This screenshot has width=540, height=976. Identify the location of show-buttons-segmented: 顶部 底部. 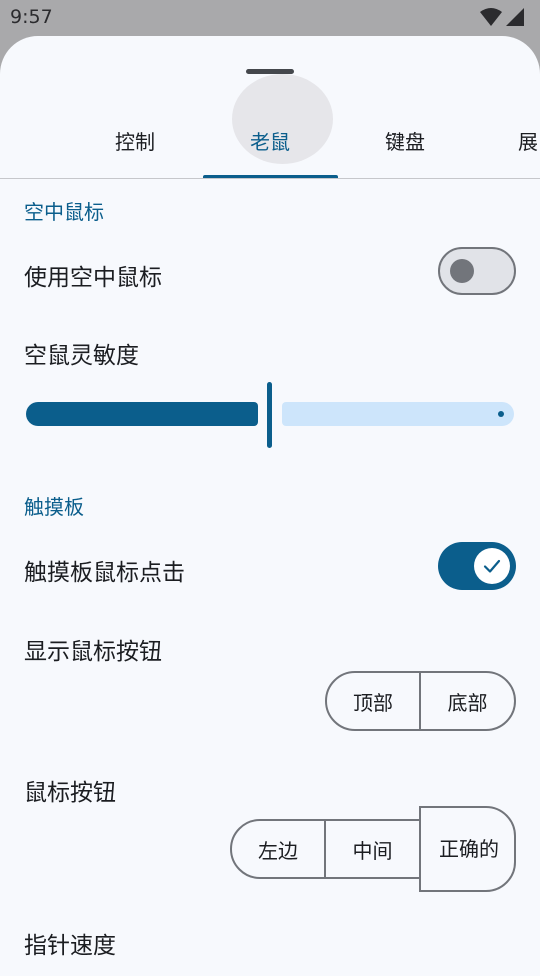
(420, 701).